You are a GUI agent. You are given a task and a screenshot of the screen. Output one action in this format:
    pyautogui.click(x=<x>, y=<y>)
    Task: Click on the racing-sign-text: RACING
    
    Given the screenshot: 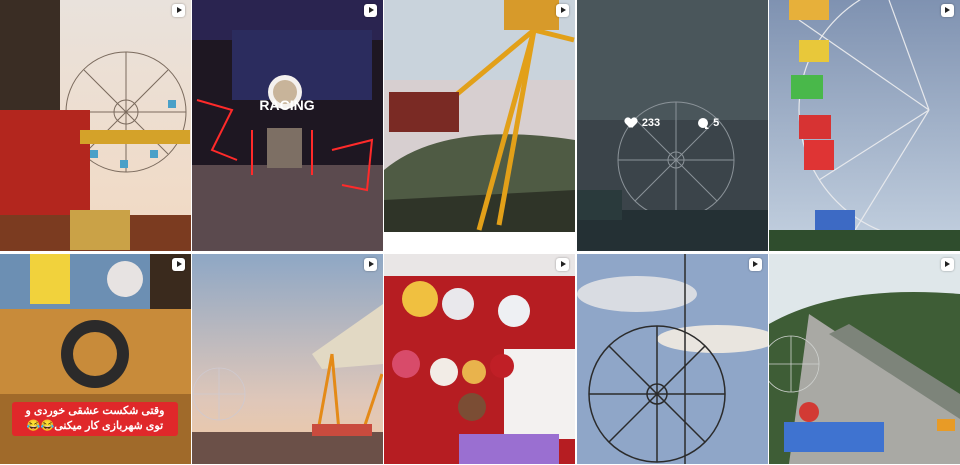 What is the action you would take?
    pyautogui.click(x=287, y=105)
    